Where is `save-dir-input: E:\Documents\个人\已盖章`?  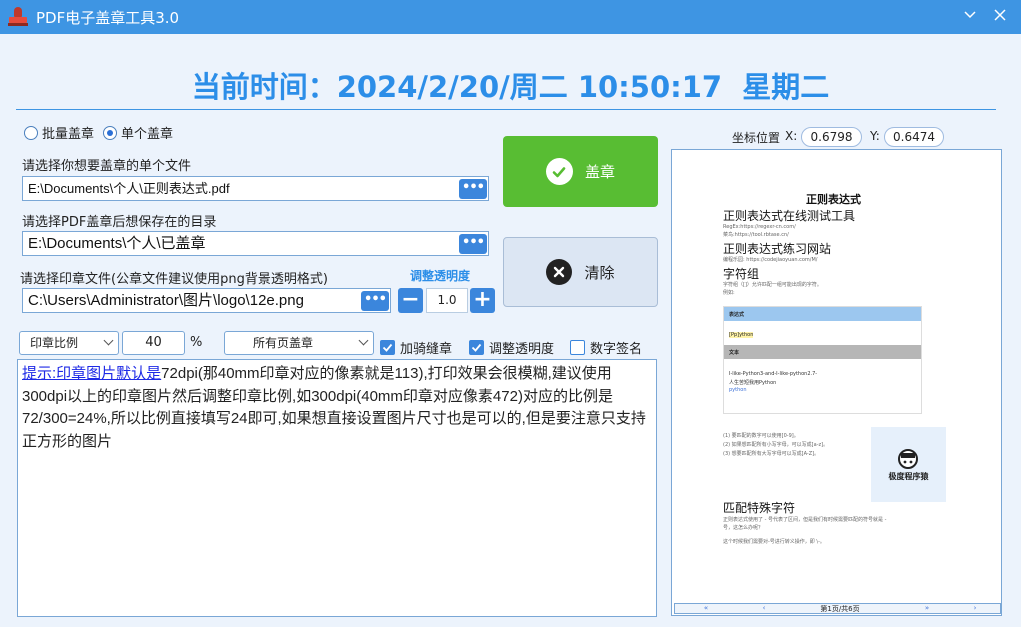 save-dir-input: E:\Documents\个人\已盖章 is located at coordinates (255, 243).